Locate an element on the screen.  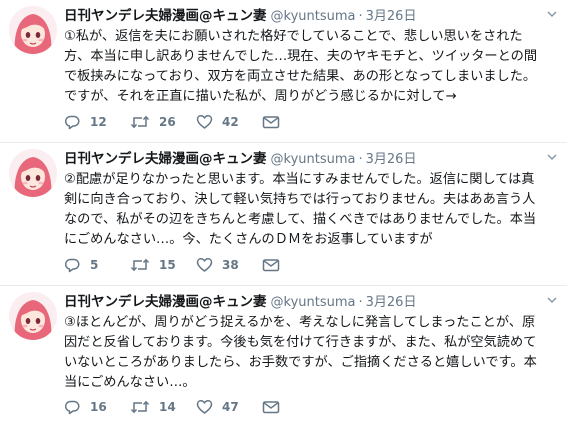
tweet-text-line: 方、本当に申し訳ありませんでした…現在、夫のヤキモチと、ツイッターとの間 is located at coordinates (301, 56).